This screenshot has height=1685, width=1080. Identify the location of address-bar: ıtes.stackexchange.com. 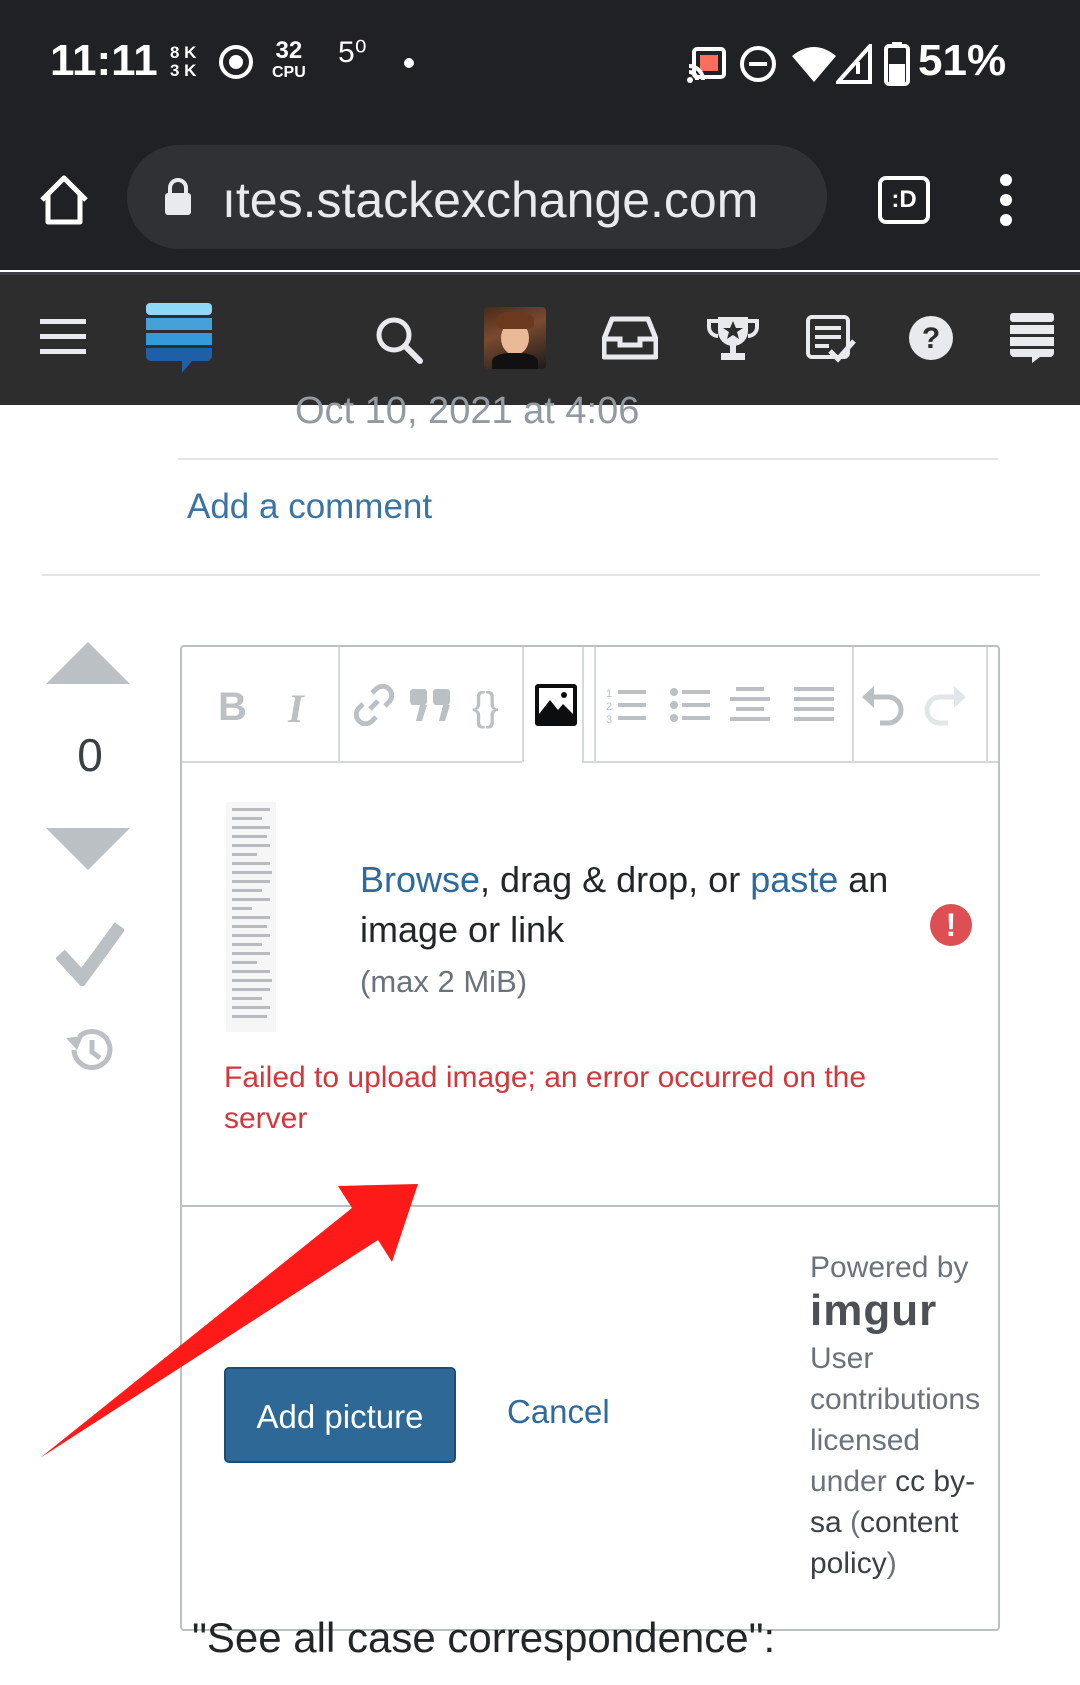
(477, 197).